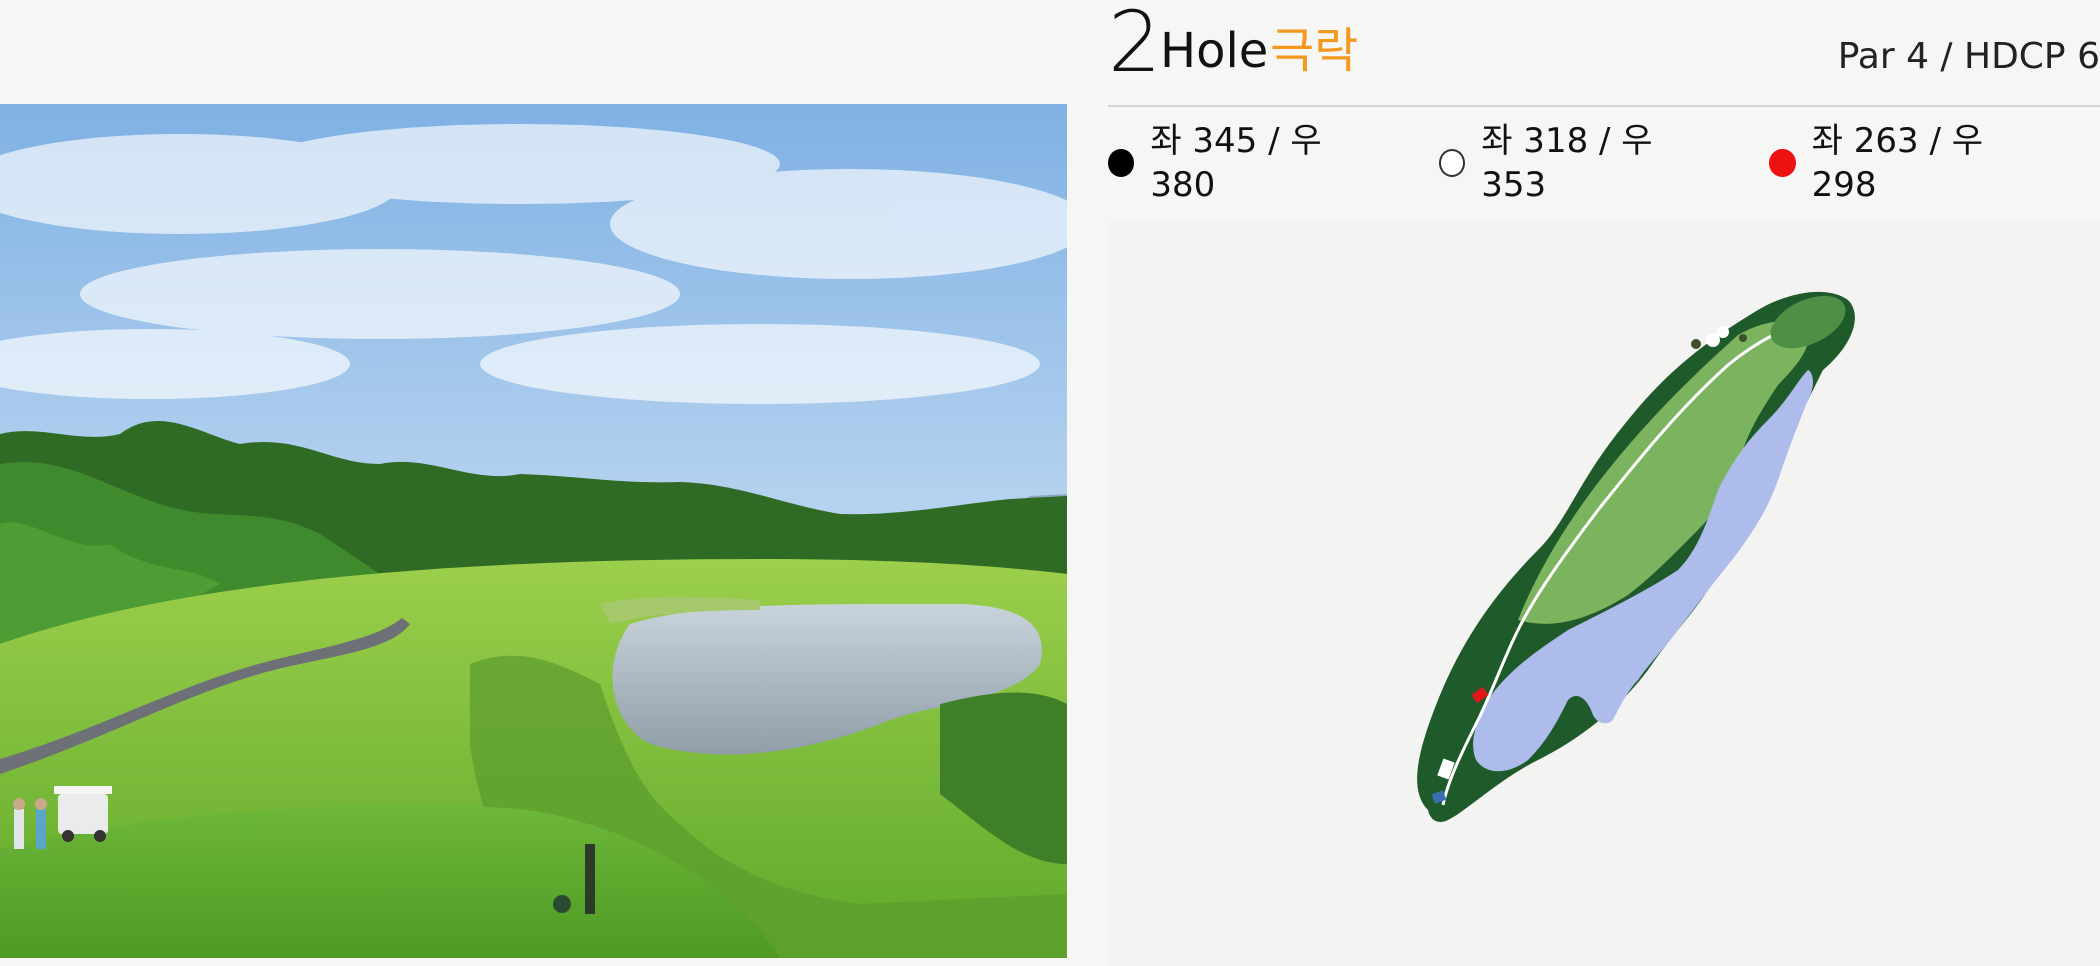  What do you see at coordinates (1214, 51) in the screenshot?
I see `hole-label: Hole` at bounding box center [1214, 51].